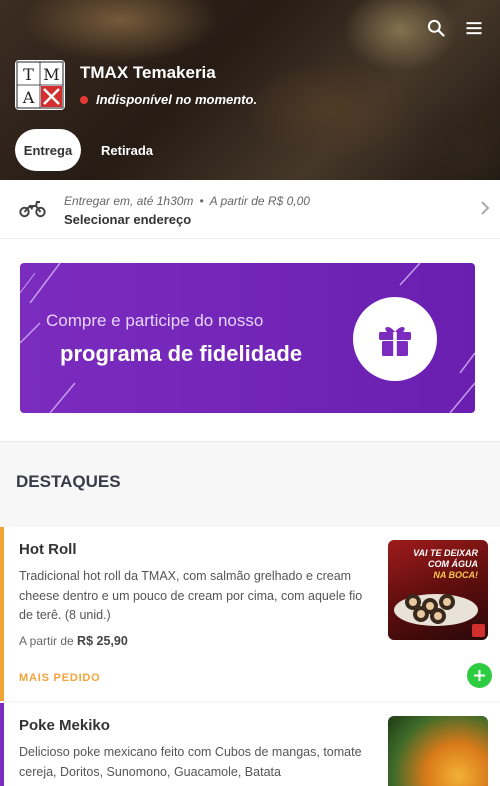  What do you see at coordinates (48, 150) in the screenshot?
I see `tab-entrega: Entrega` at bounding box center [48, 150].